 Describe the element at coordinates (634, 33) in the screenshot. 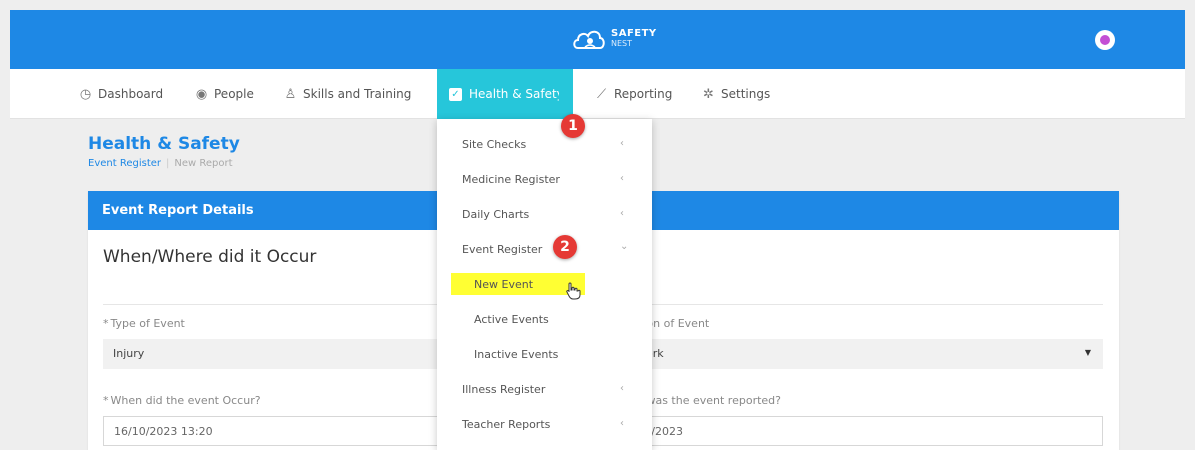

I see `logo-title: SAFETY` at that location.